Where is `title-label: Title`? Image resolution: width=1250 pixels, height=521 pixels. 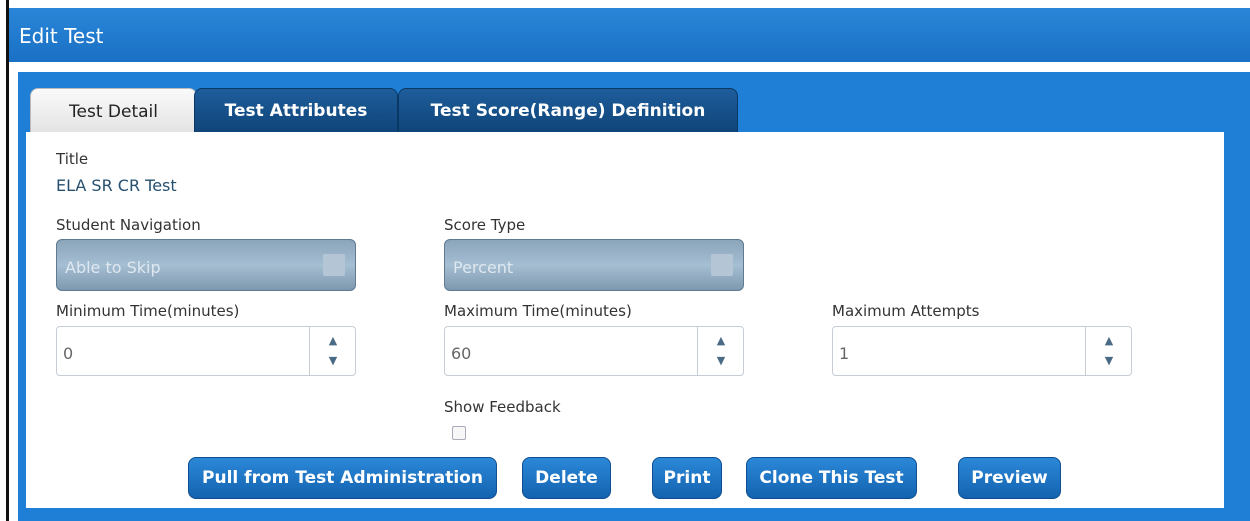
title-label: Title is located at coordinates (72, 159).